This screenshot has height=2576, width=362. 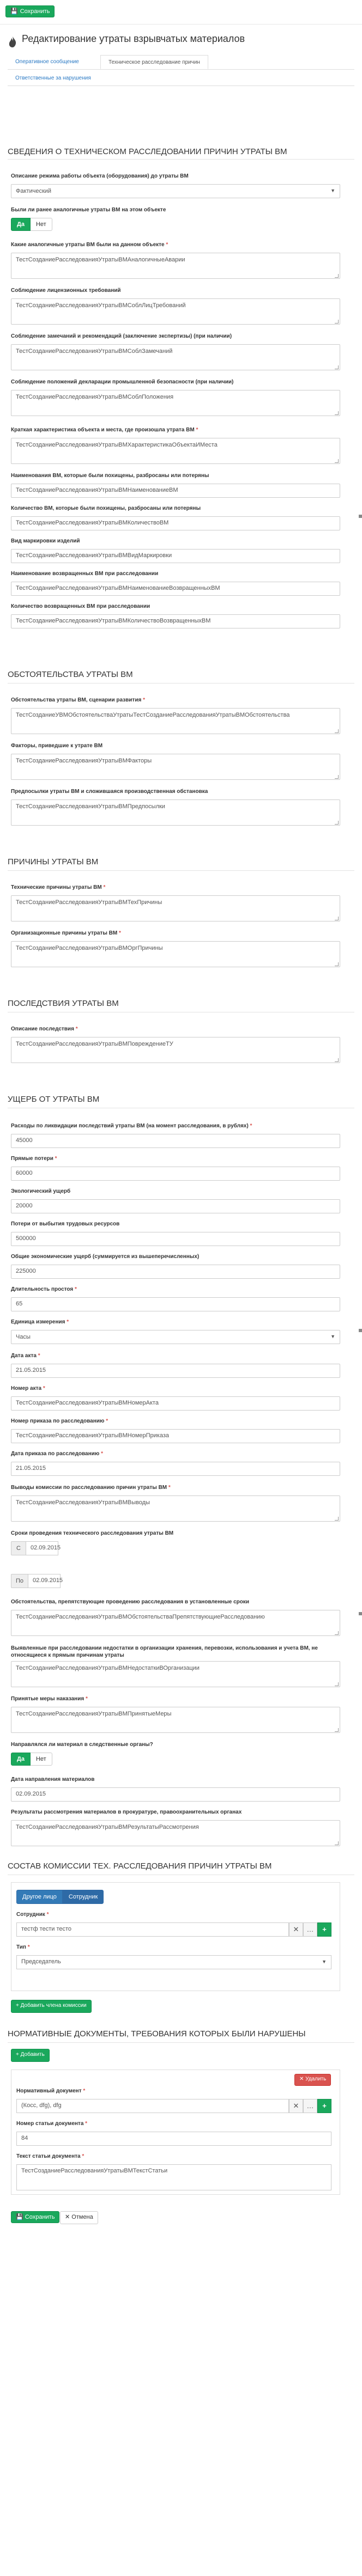 What do you see at coordinates (49, 1699) in the screenshot?
I see `measures-label: Принятые меры наказания *` at bounding box center [49, 1699].